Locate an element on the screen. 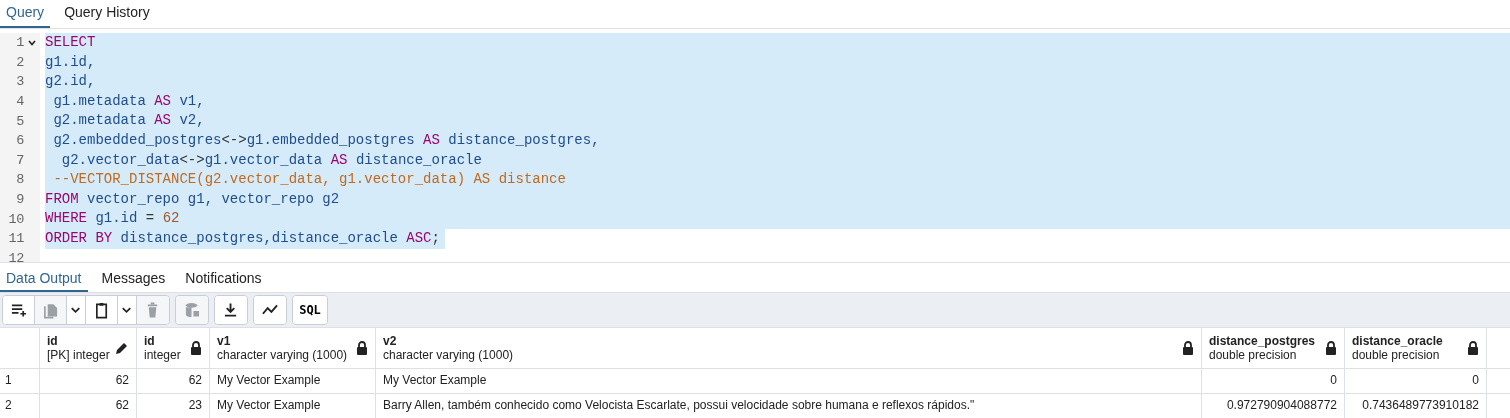 This screenshot has width=1510, height=418. code-line: WHERE g1.id = 62 is located at coordinates (112, 219).